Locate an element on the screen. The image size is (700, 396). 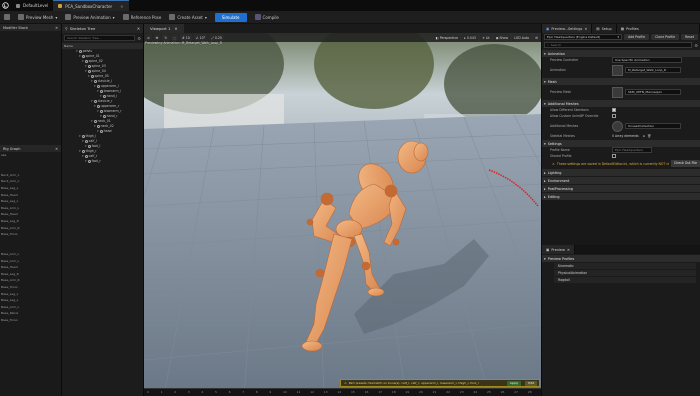
profile-item-physical-animation: PhysicalAnimation is located at coordinates (625, 273).